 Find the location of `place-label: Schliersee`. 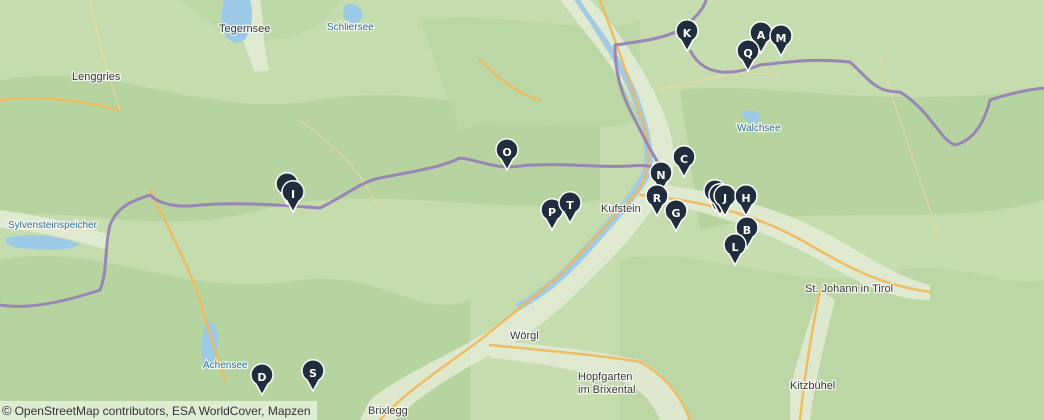

place-label: Schliersee is located at coordinates (350, 27).